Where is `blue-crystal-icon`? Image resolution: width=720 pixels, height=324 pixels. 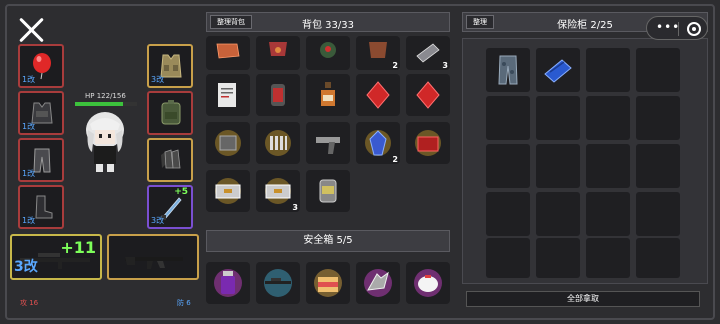
blue-crystal-icon is located at coordinates (378, 143).